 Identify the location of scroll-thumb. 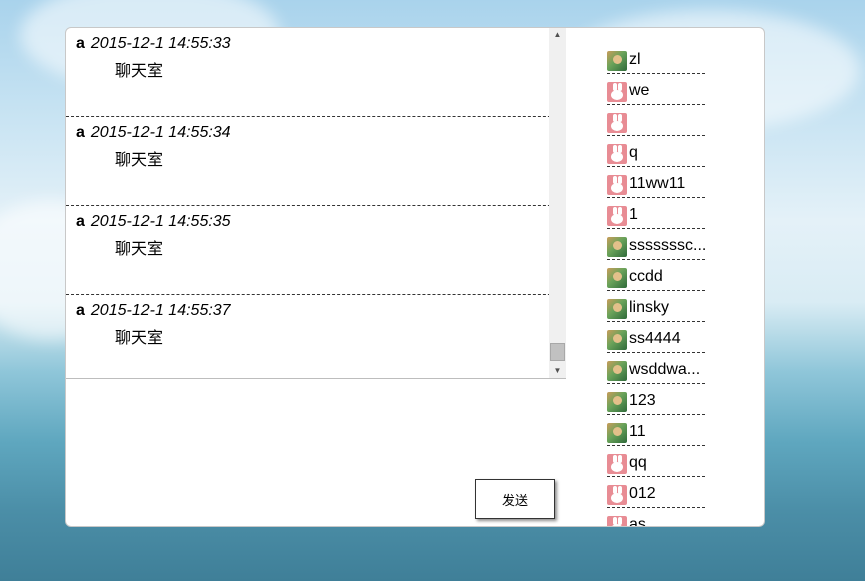
(557, 352).